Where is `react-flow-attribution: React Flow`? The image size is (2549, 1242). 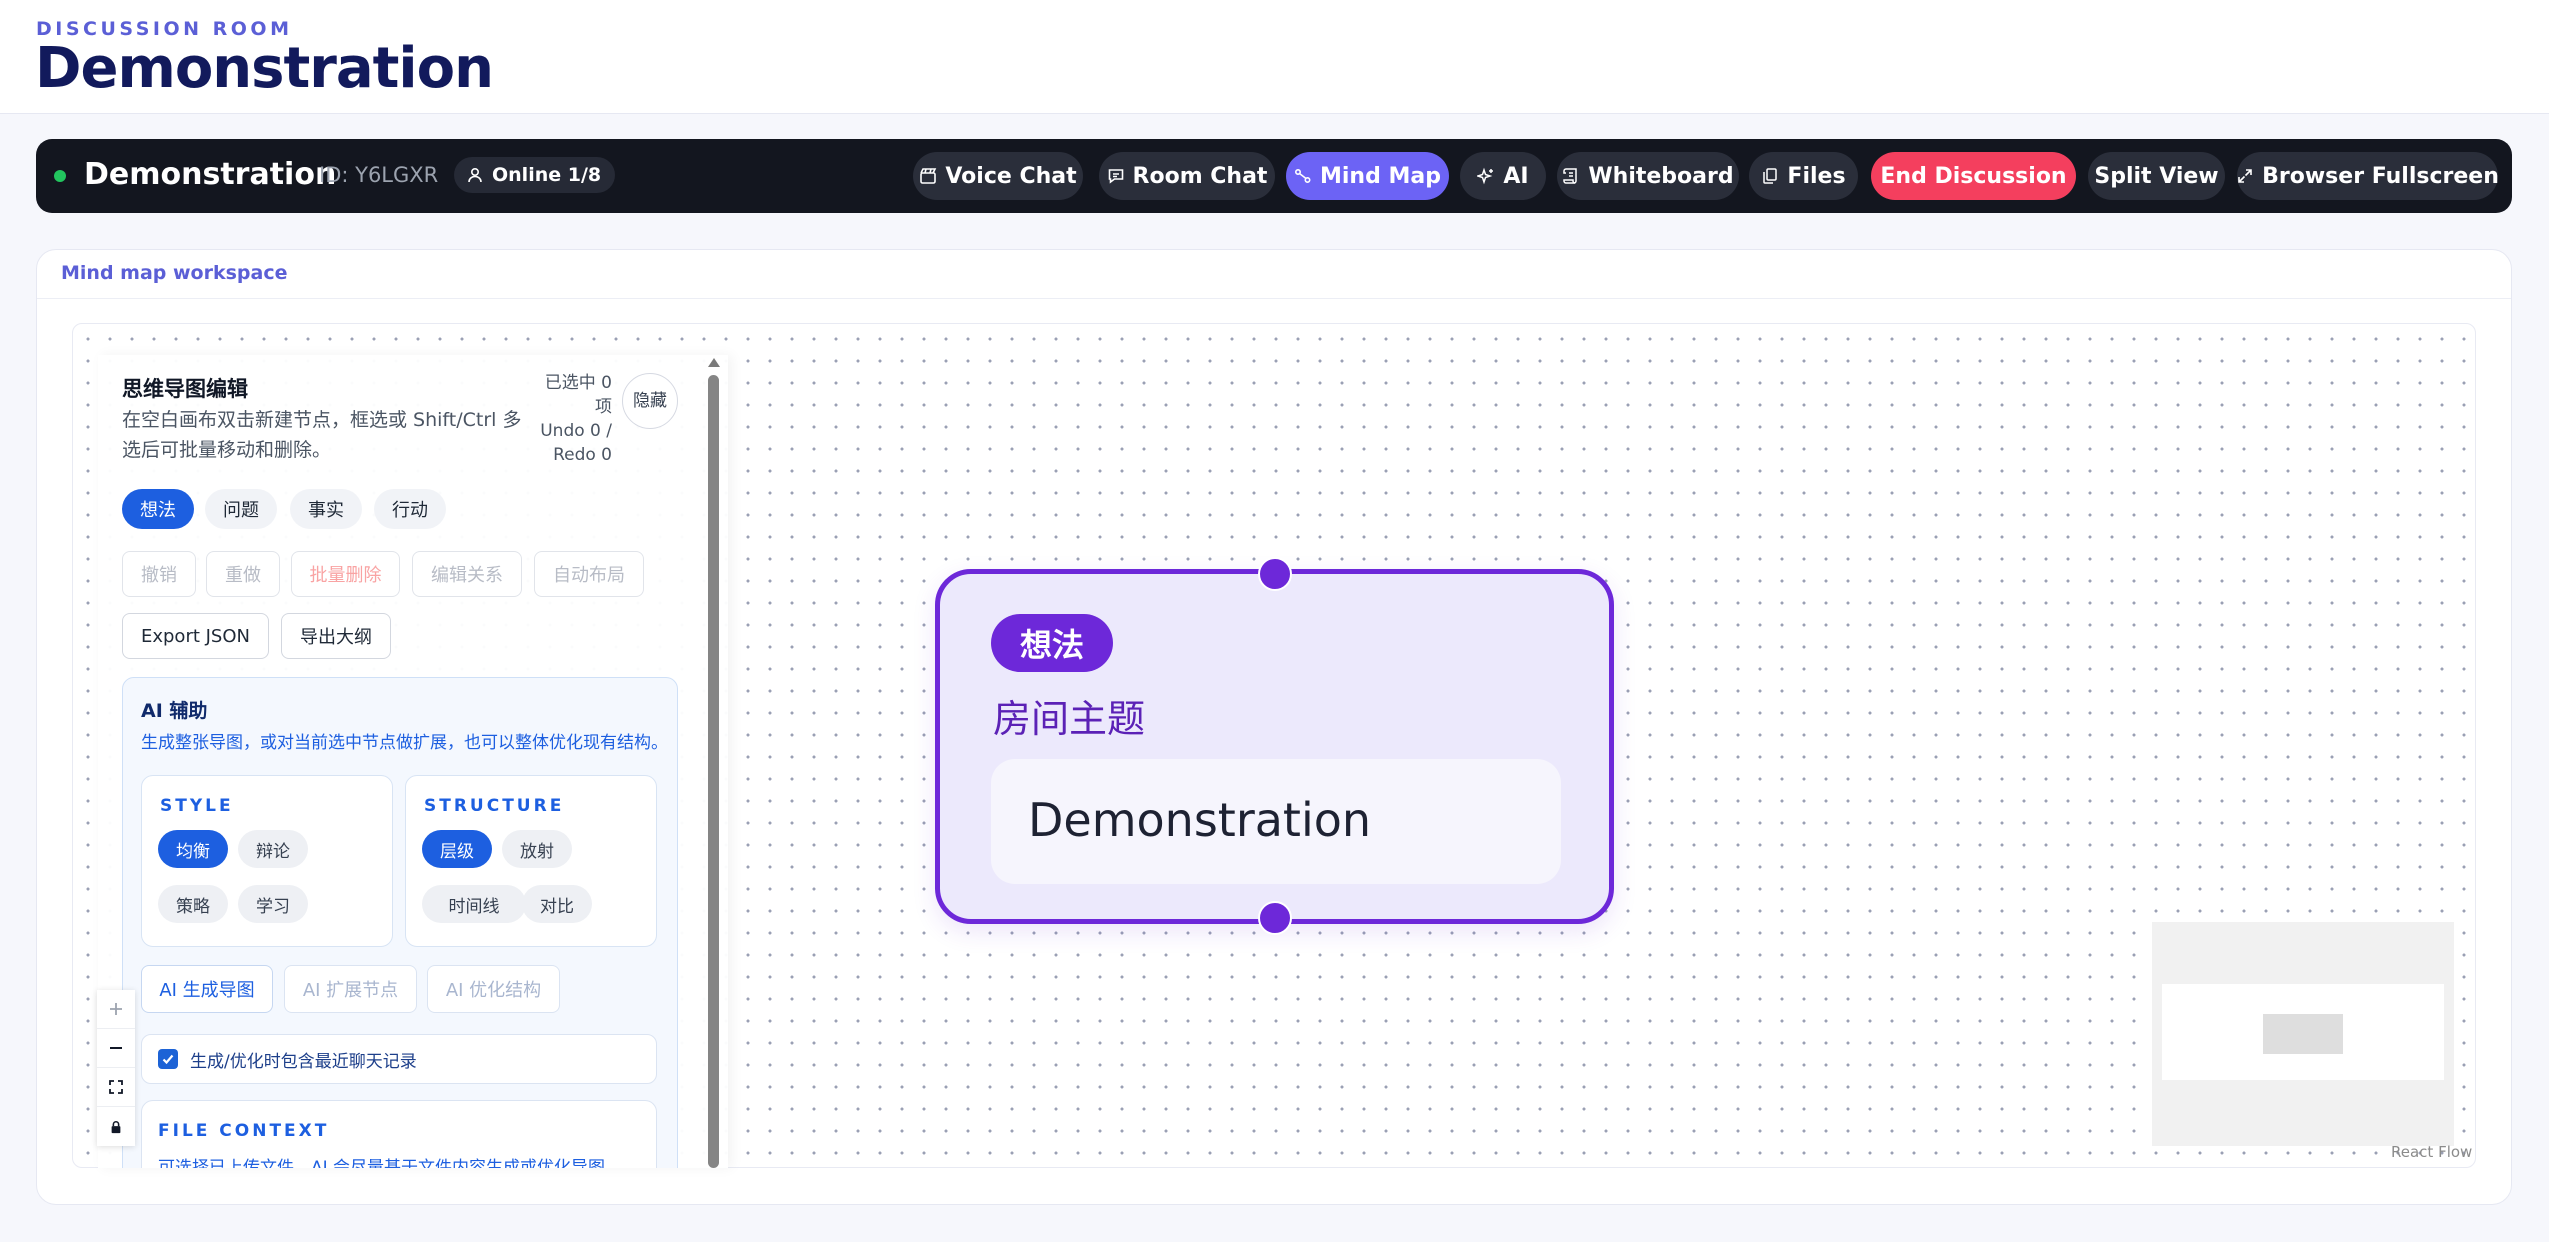 react-flow-attribution: React Flow is located at coordinates (2431, 1152).